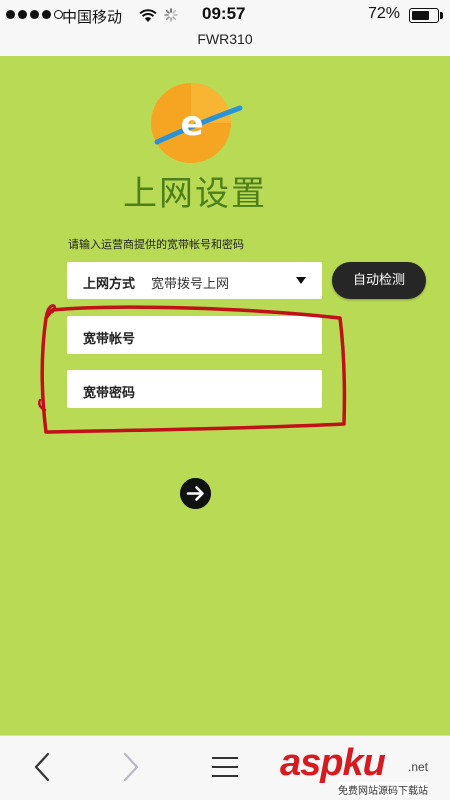 This screenshot has height=800, width=450. What do you see at coordinates (194, 389) in the screenshot?
I see `broadband-password-input: 宽带密码` at bounding box center [194, 389].